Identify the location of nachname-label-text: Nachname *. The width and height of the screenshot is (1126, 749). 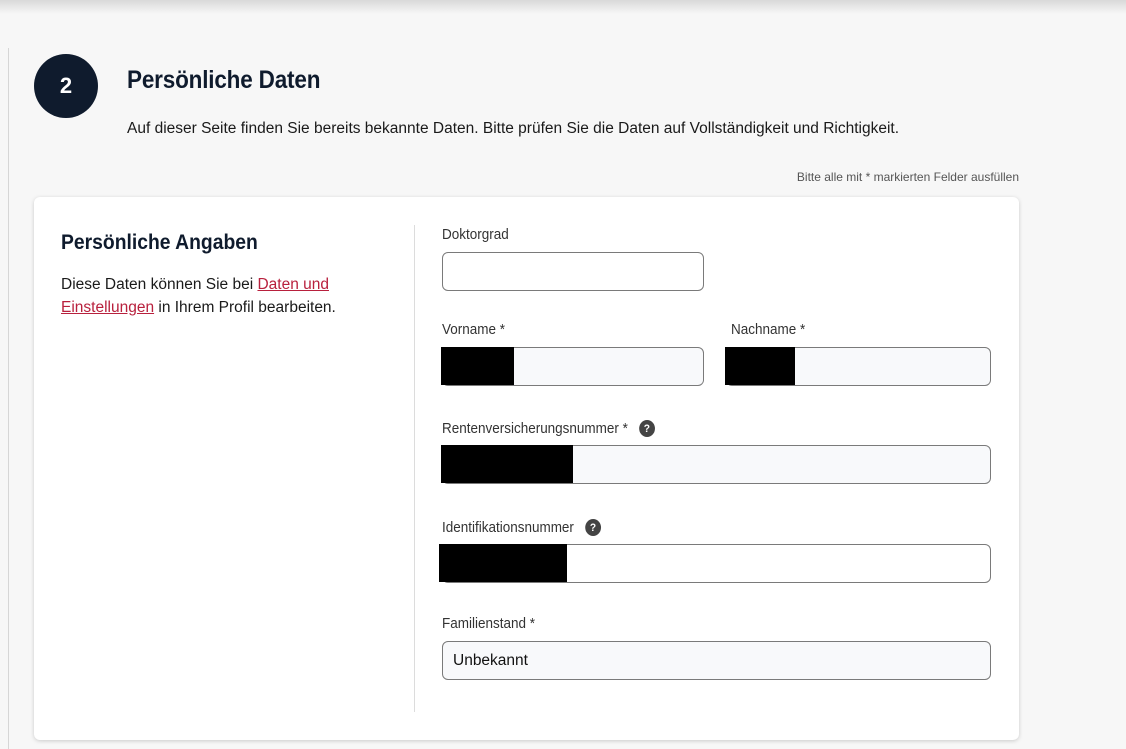
(768, 330).